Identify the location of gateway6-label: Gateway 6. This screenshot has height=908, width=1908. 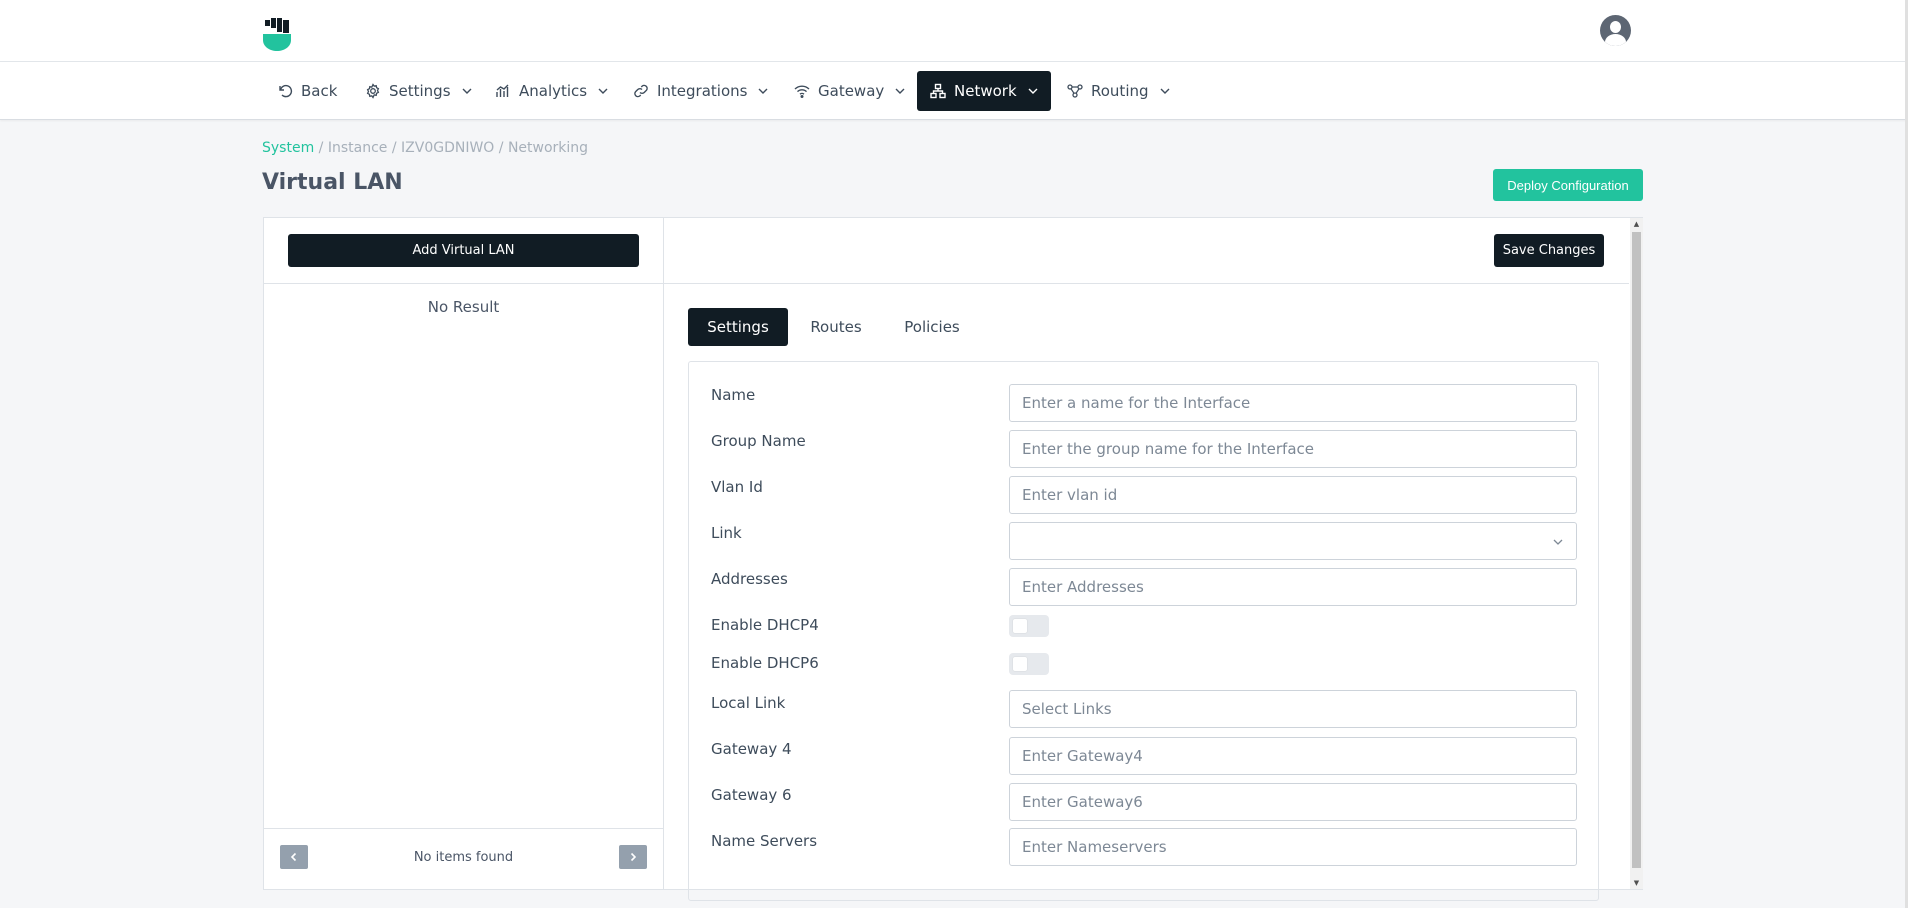
(751, 795).